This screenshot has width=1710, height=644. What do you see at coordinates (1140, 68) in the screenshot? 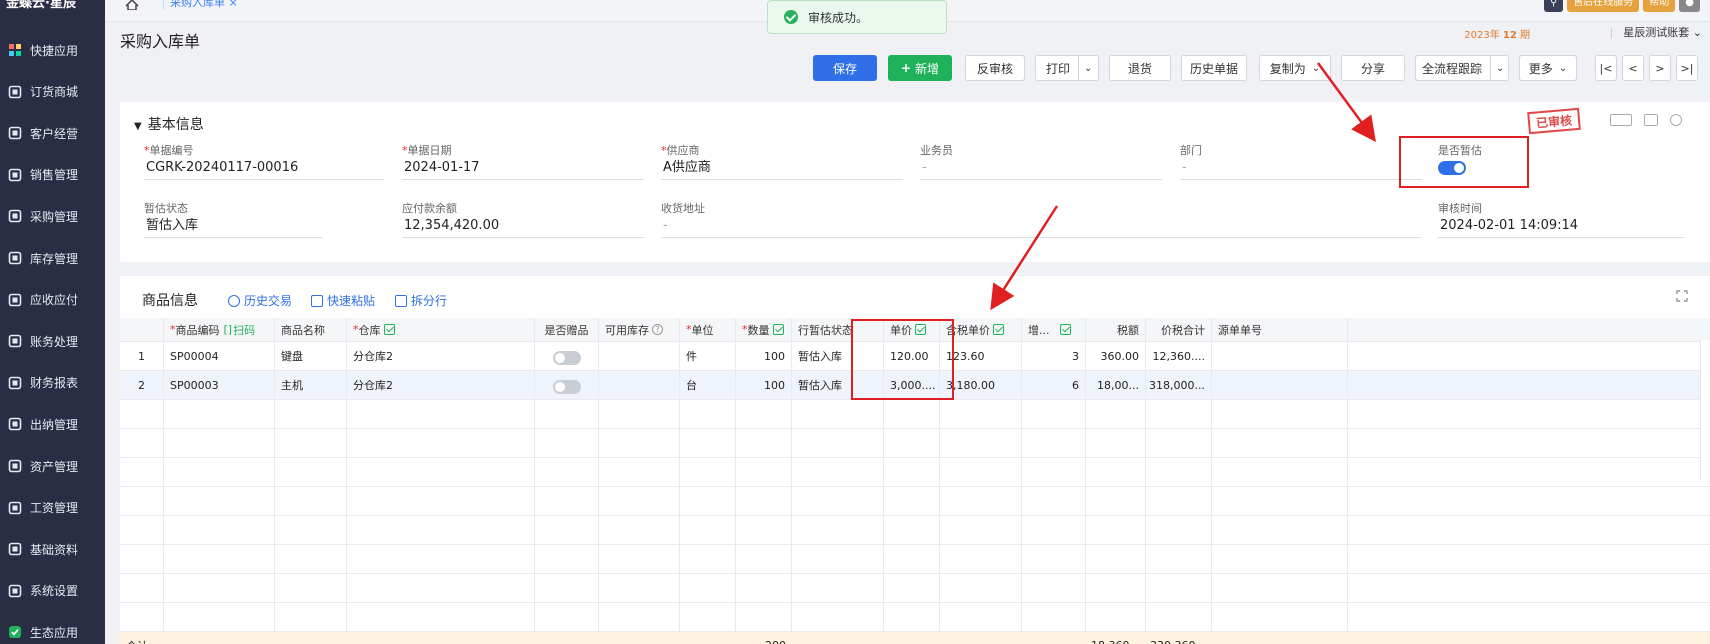
I see `return-button: 退货` at bounding box center [1140, 68].